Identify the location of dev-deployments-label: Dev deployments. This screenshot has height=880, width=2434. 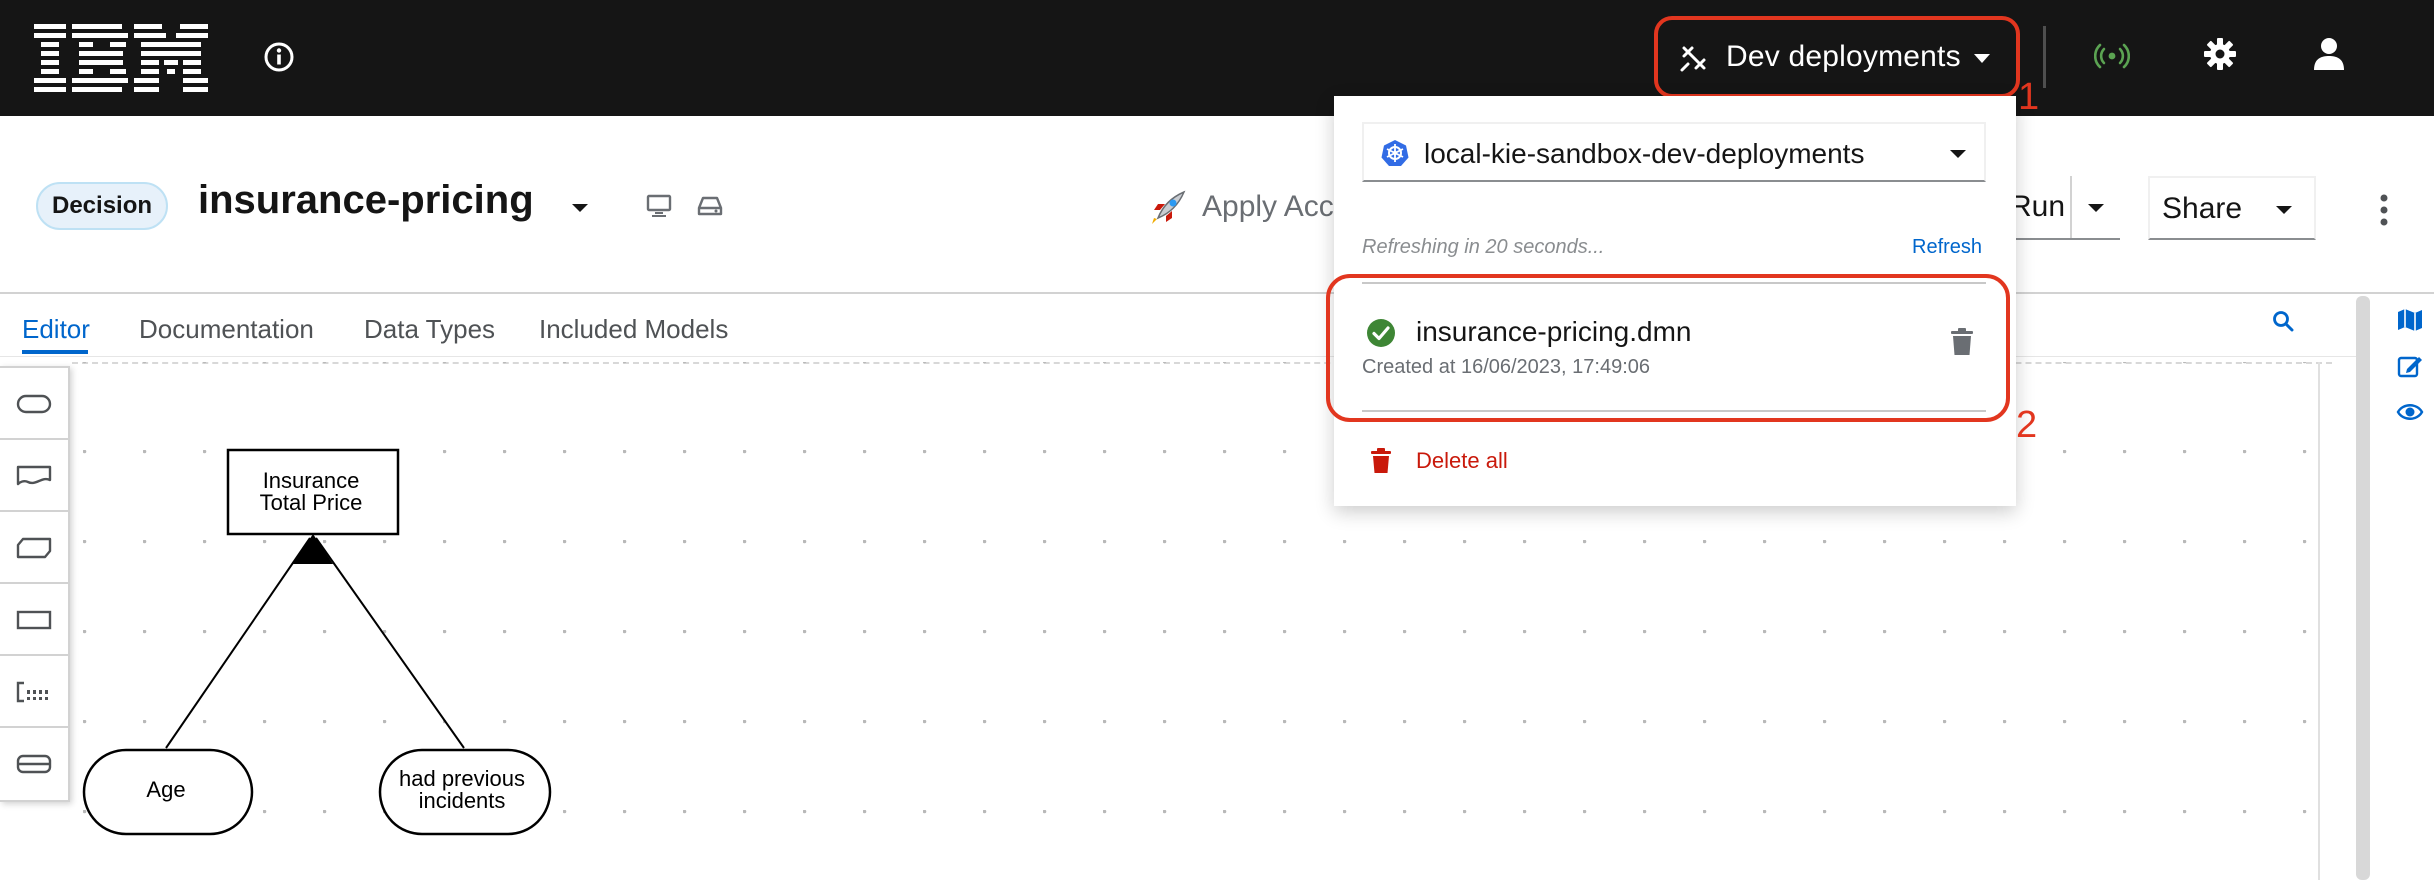
(1843, 56).